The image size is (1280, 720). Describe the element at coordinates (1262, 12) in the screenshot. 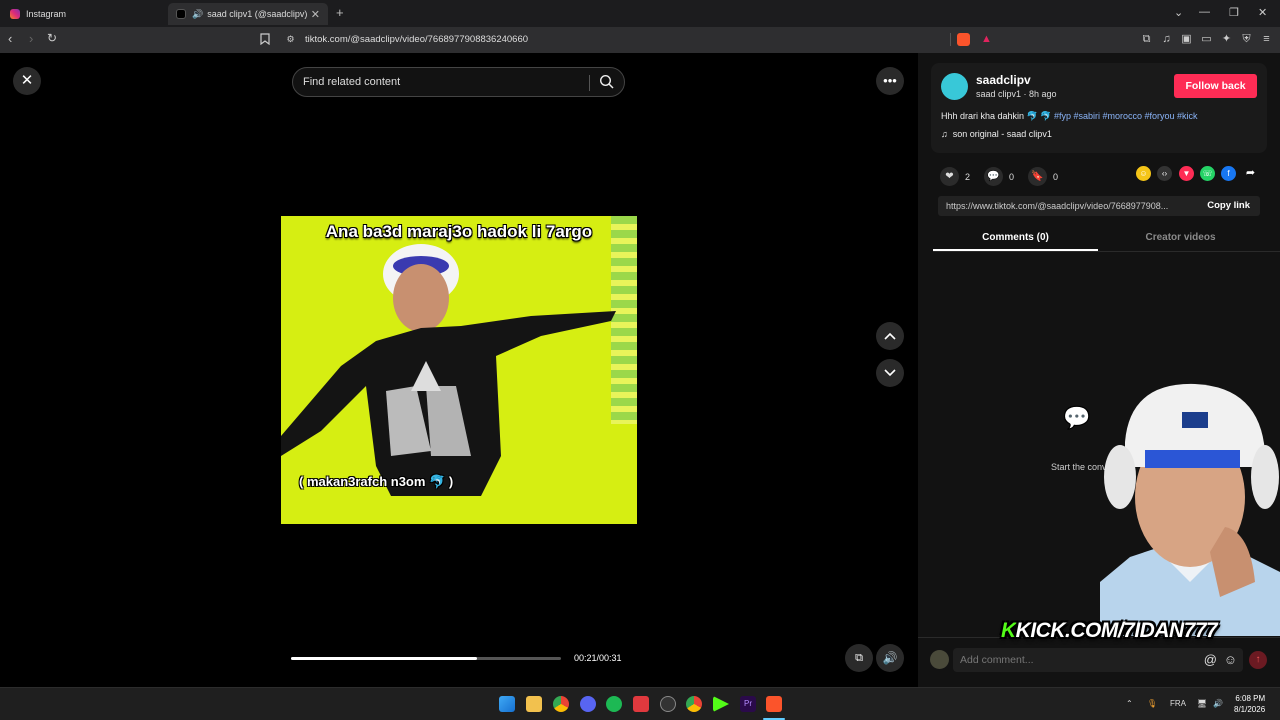

I see `close-window-button: ✕` at that location.